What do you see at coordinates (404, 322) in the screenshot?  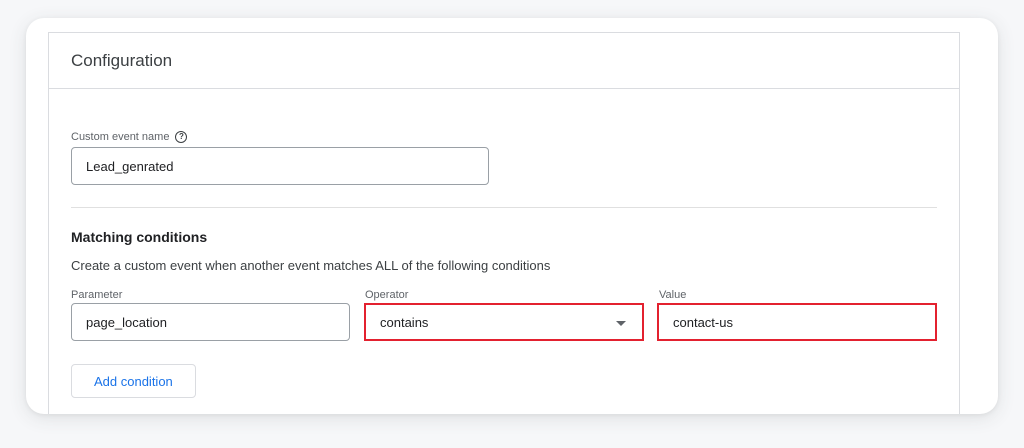 I see `operator-value: contains` at bounding box center [404, 322].